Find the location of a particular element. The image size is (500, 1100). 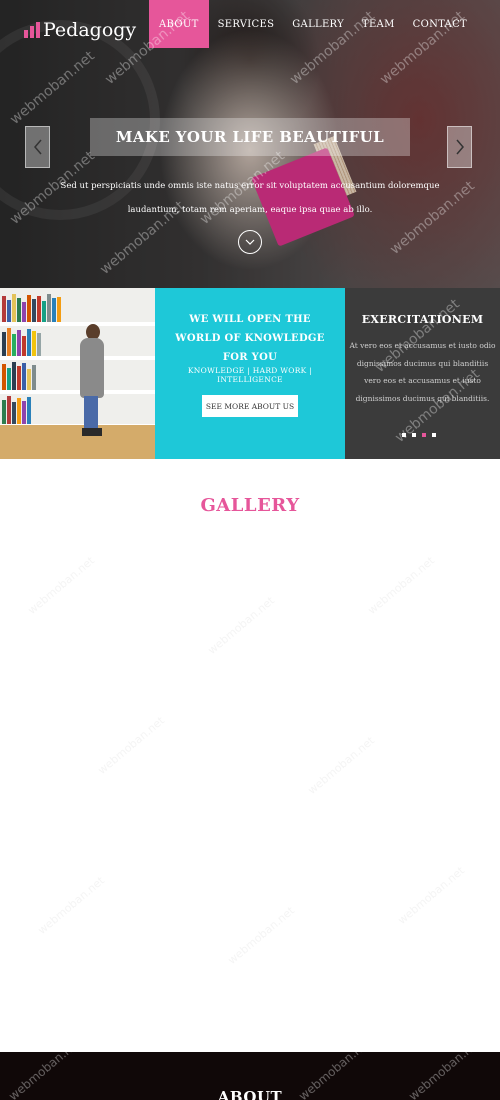

hero-title-box: MAKE YOUR LIFE BEAUTIFUL is located at coordinates (250, 137).